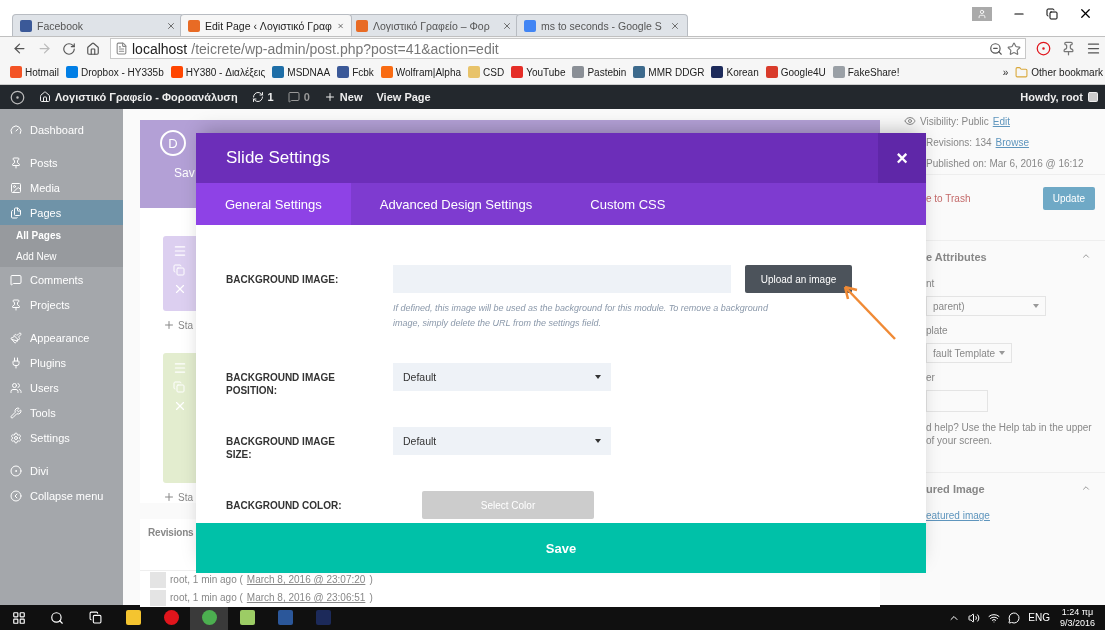 The image size is (1105, 630). I want to click on eye-icon, so click(910, 121).